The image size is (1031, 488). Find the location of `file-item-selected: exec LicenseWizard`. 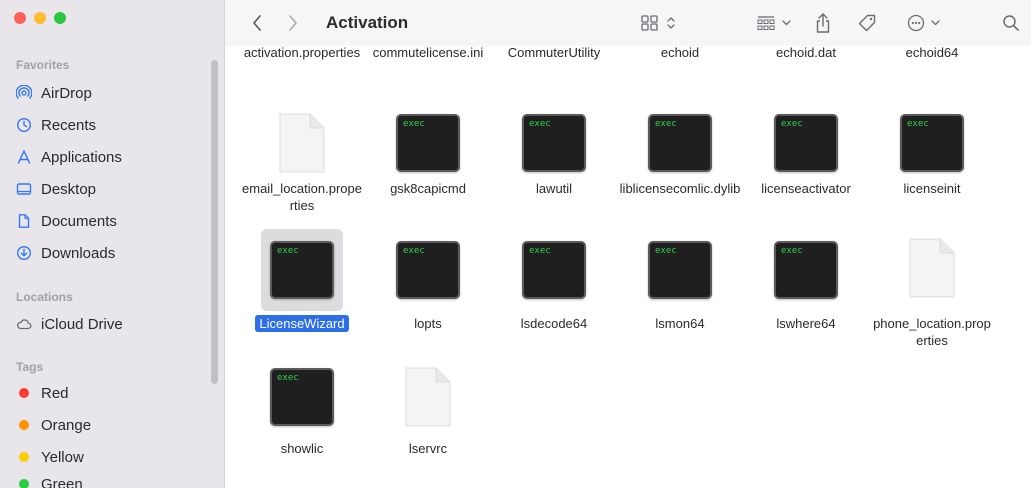

file-item-selected: exec LicenseWizard is located at coordinates (302, 280).